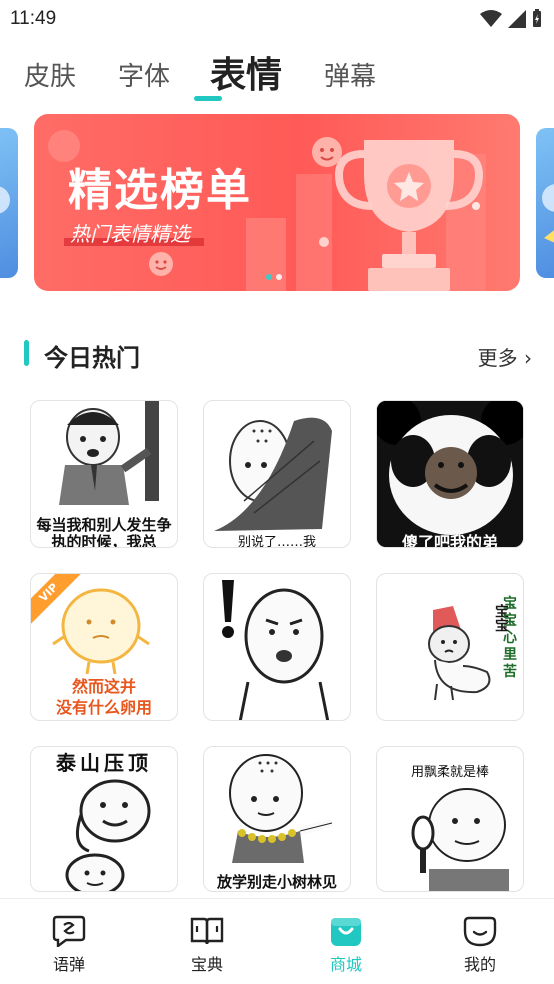  I want to click on carousel-dots, so click(274, 277).